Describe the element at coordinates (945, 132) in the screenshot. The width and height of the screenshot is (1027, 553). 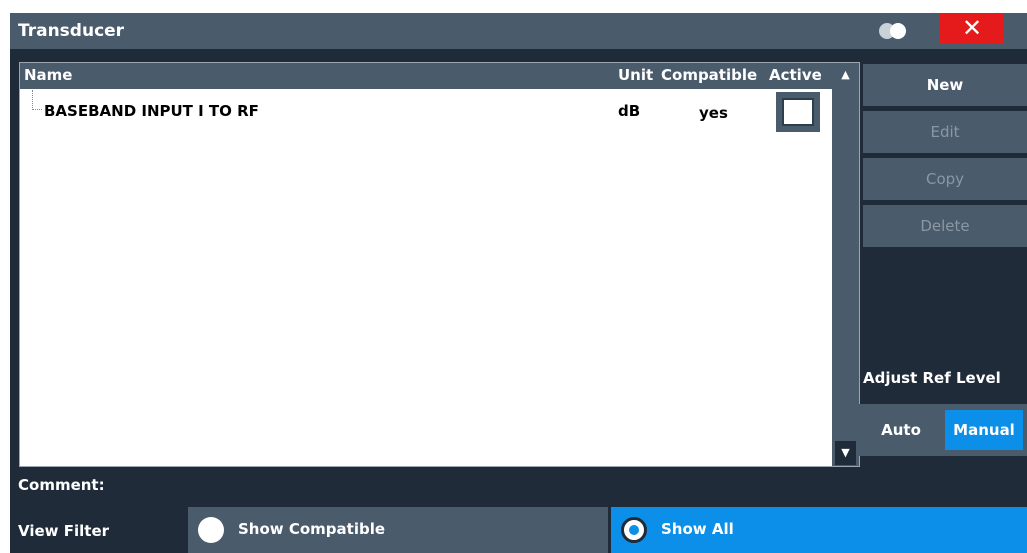
I see `edit-button: Edit` at that location.